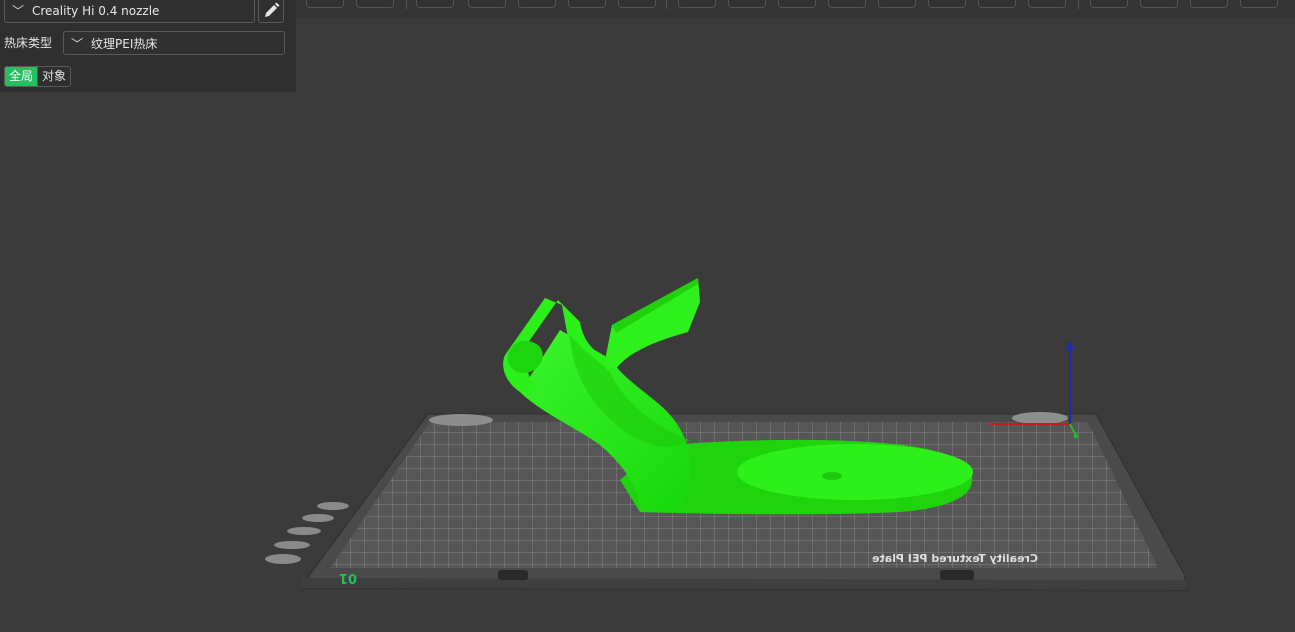 The width and height of the screenshot is (1295, 632). Describe the element at coordinates (174, 43) in the screenshot. I see `bed-type-select: ﹀ 纹理PEI热床` at that location.